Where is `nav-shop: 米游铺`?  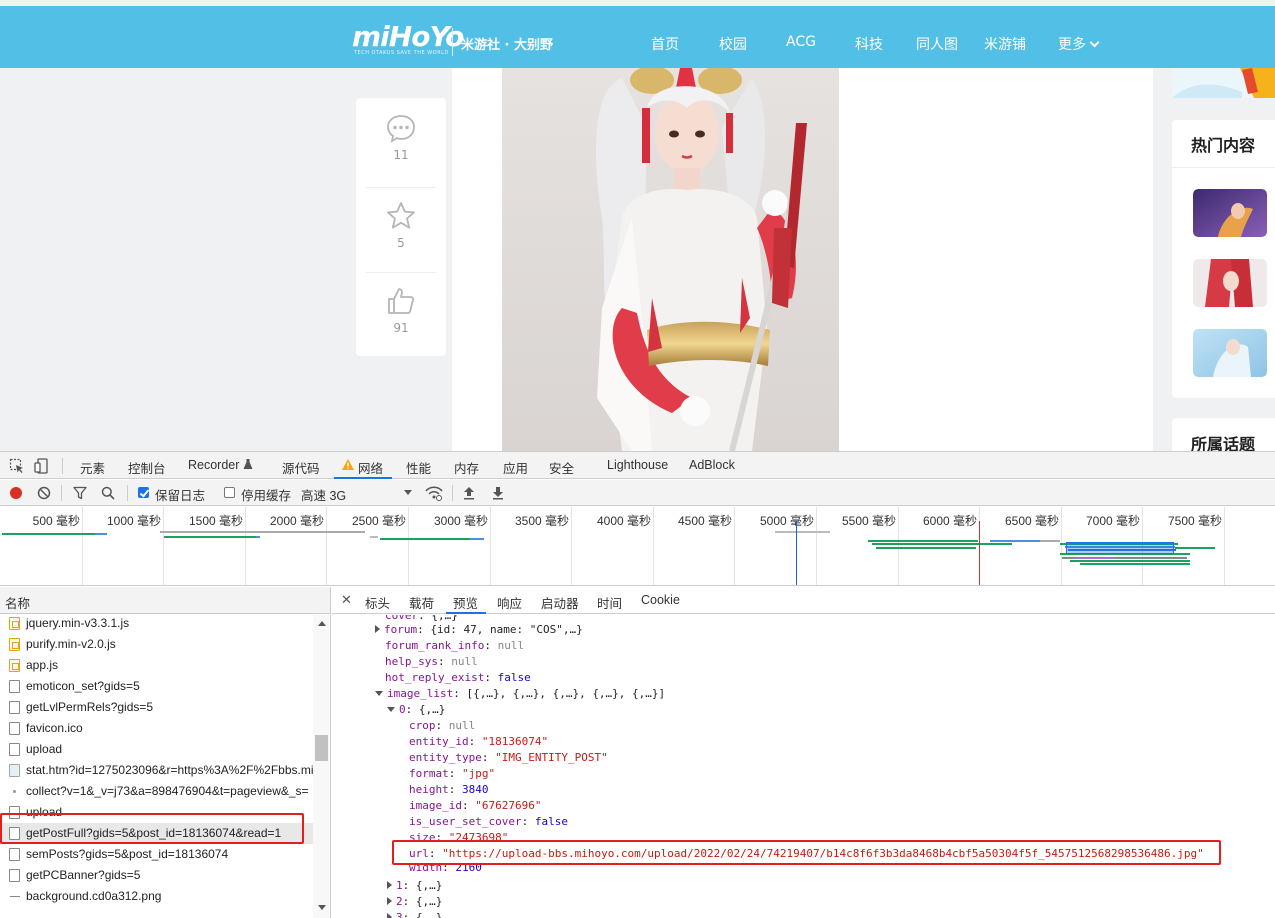 nav-shop: 米游铺 is located at coordinates (1005, 44).